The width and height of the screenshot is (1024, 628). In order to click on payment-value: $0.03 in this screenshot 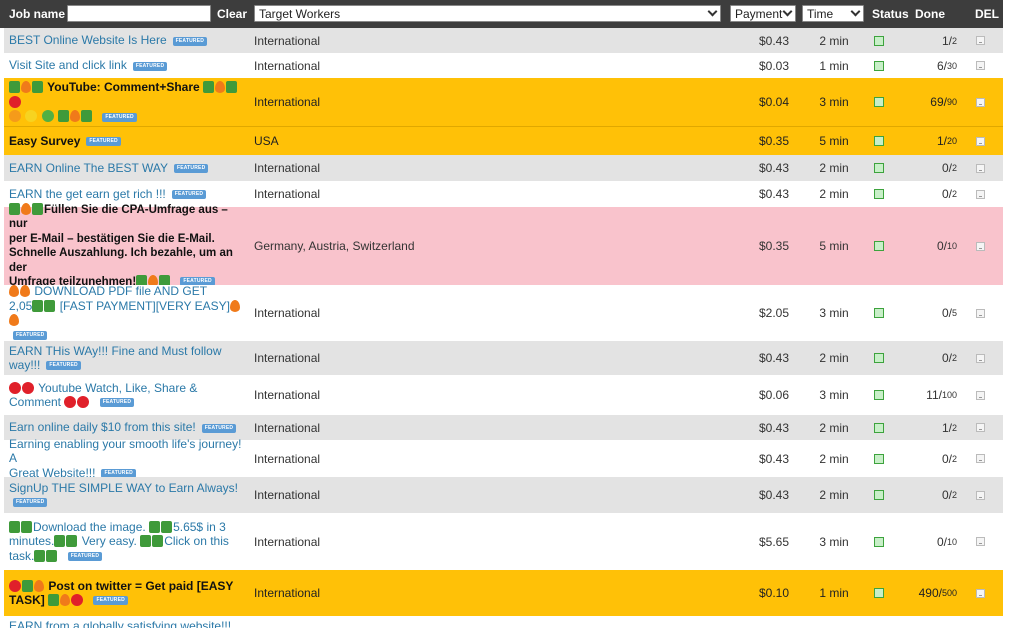, I will do `click(773, 65)`.